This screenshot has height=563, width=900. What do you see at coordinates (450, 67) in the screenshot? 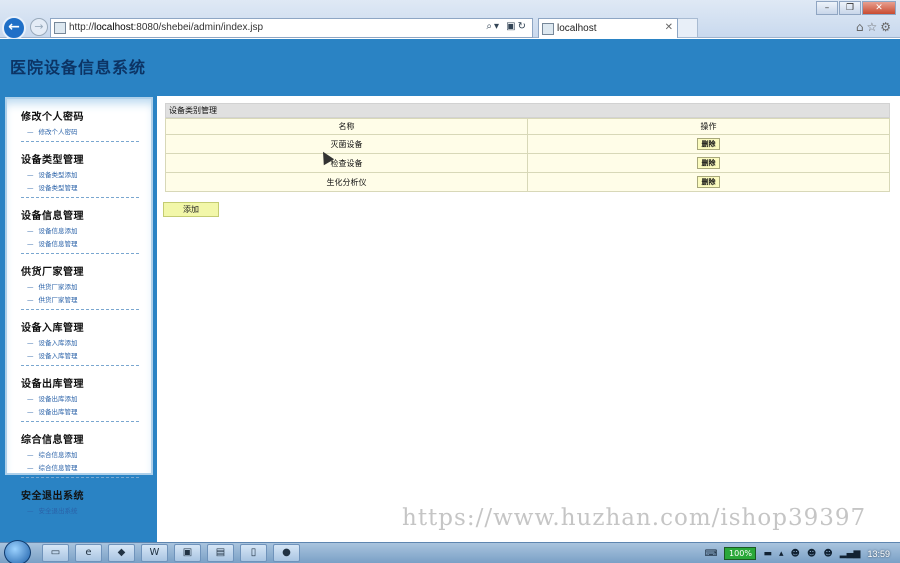
I see `page-header: 医院设备信息系统` at bounding box center [450, 67].